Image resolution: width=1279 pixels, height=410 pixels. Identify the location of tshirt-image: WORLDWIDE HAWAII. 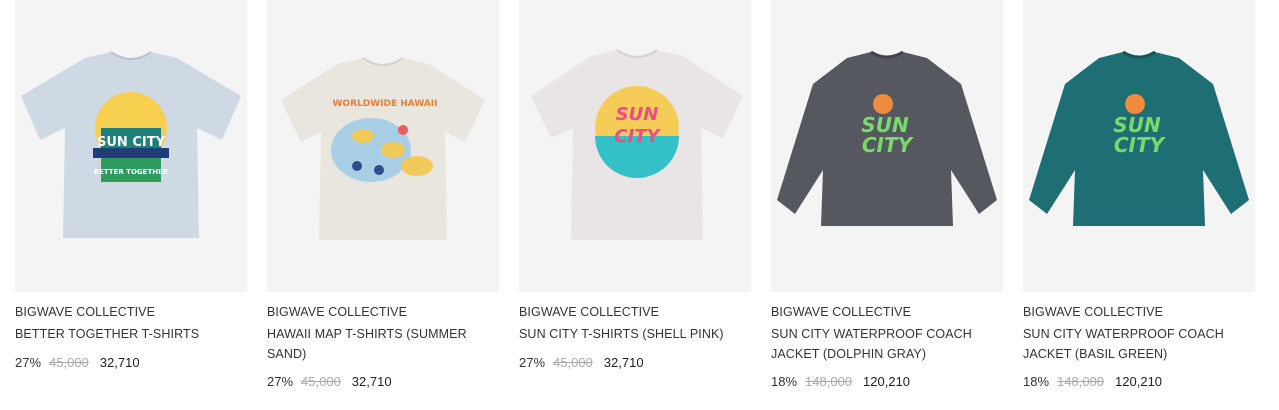
(383, 148).